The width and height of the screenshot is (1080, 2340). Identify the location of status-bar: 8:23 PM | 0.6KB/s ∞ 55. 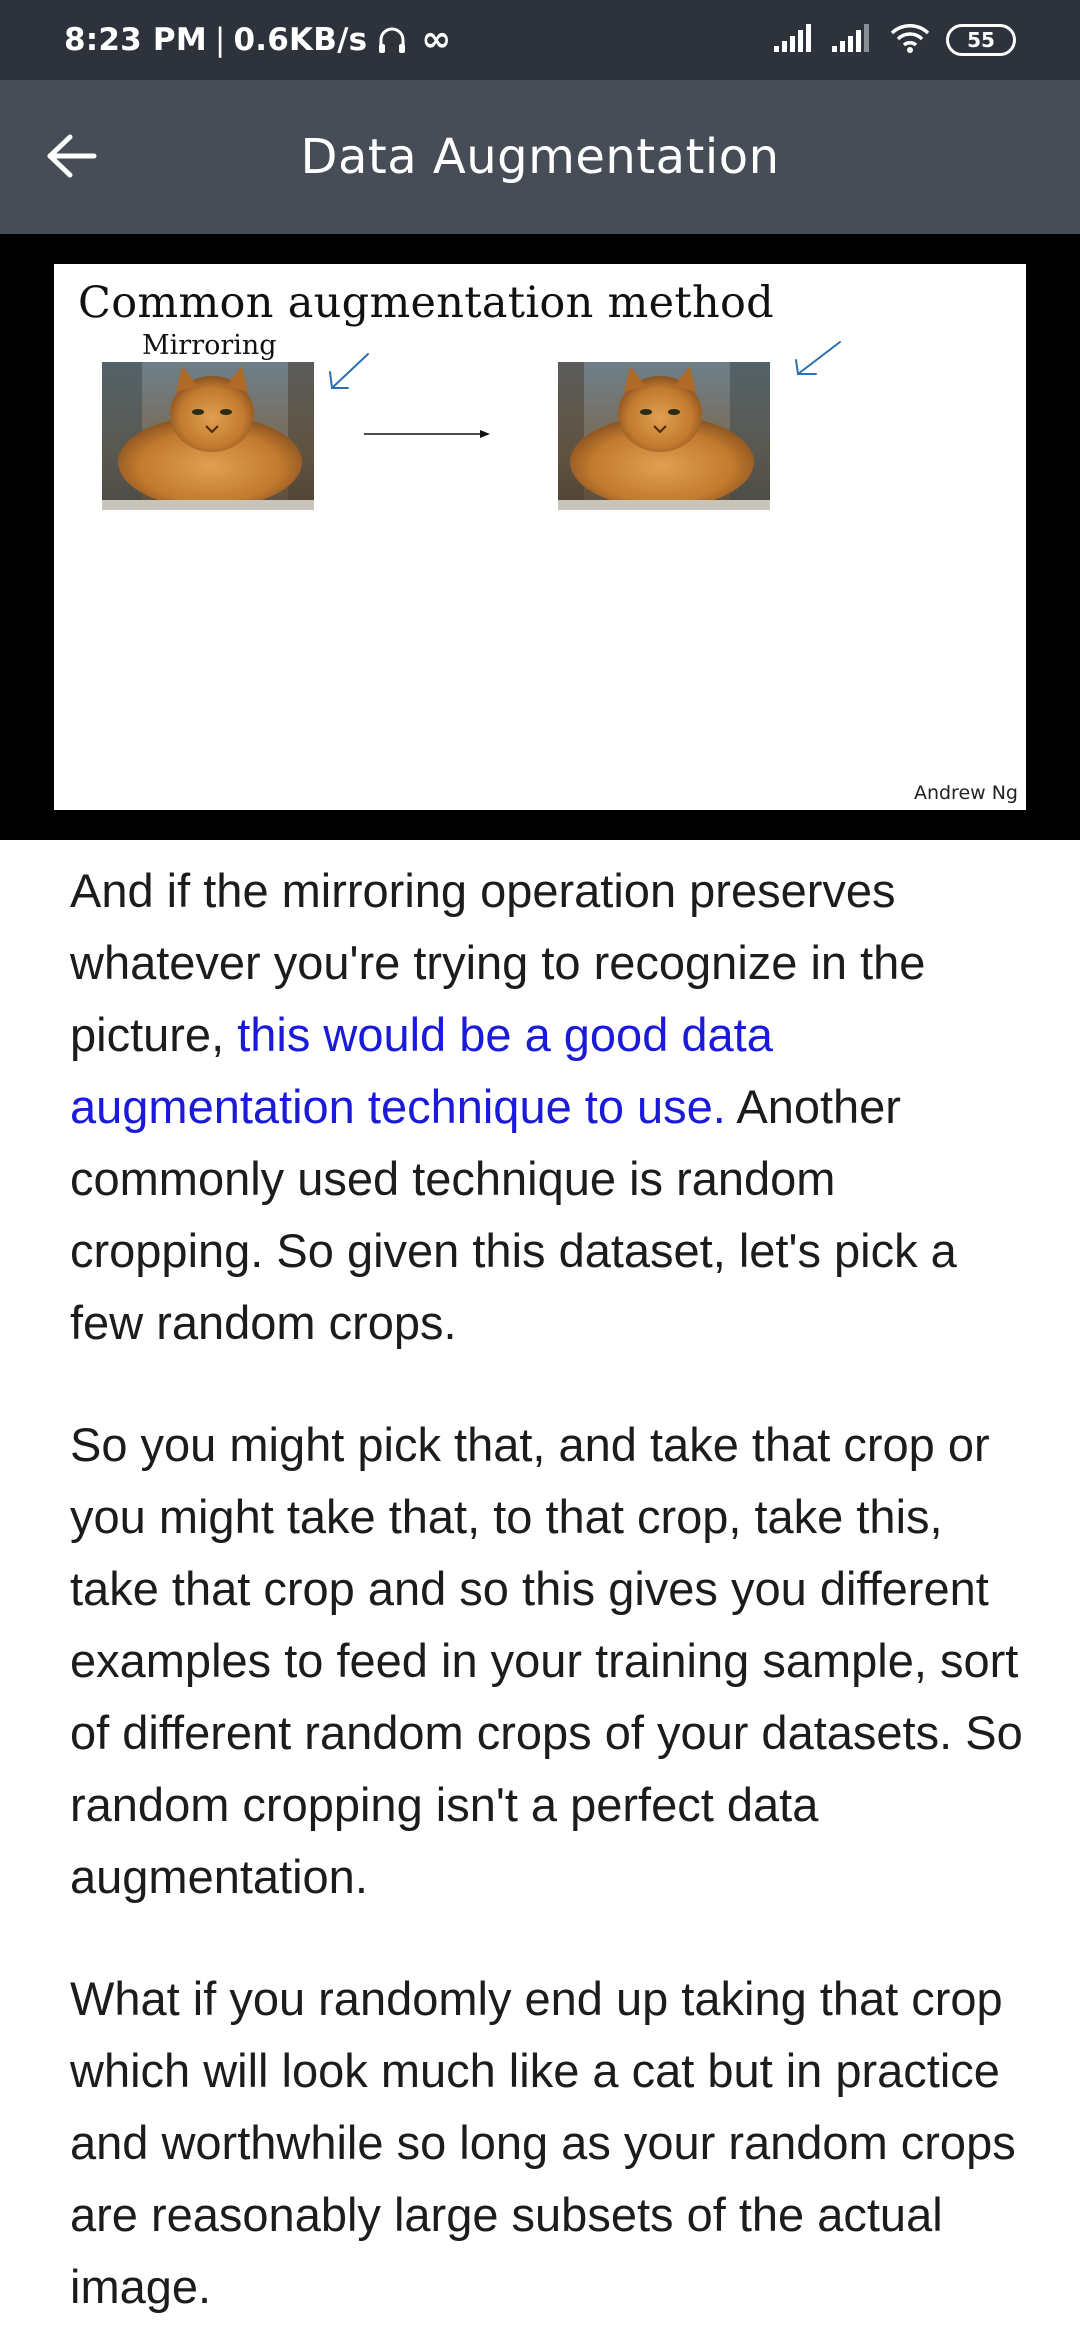
(540, 40).